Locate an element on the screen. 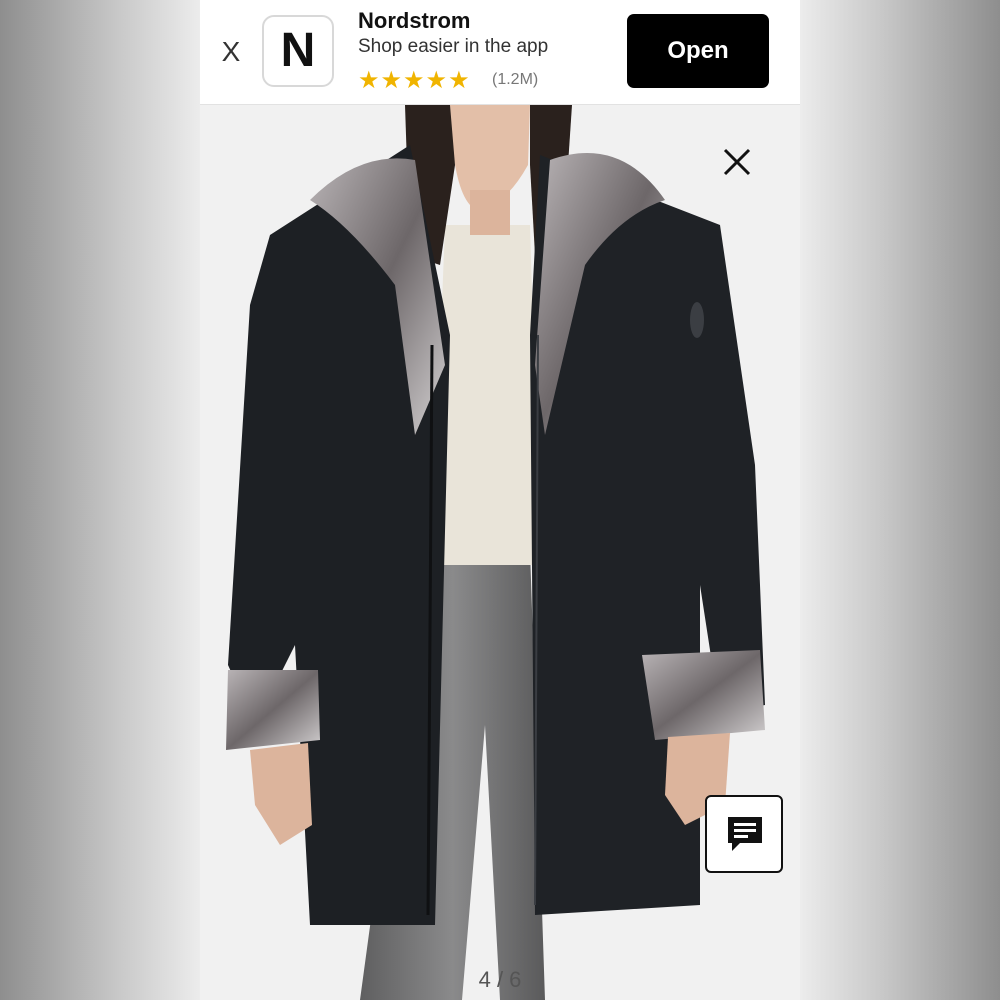  app-tagline: Shop easier in the app is located at coordinates (453, 46).